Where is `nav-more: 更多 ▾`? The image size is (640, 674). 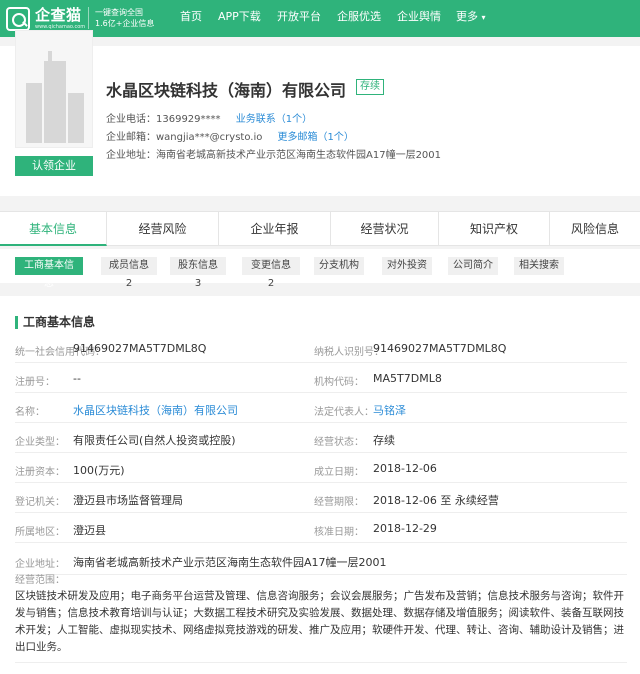
nav-more: 更多 ▾ is located at coordinates (471, 18).